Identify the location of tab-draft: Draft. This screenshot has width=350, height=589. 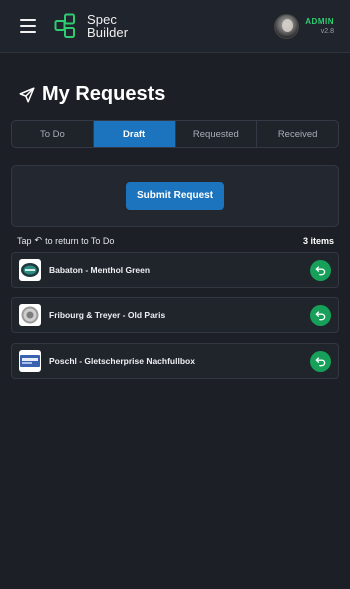
(134, 134).